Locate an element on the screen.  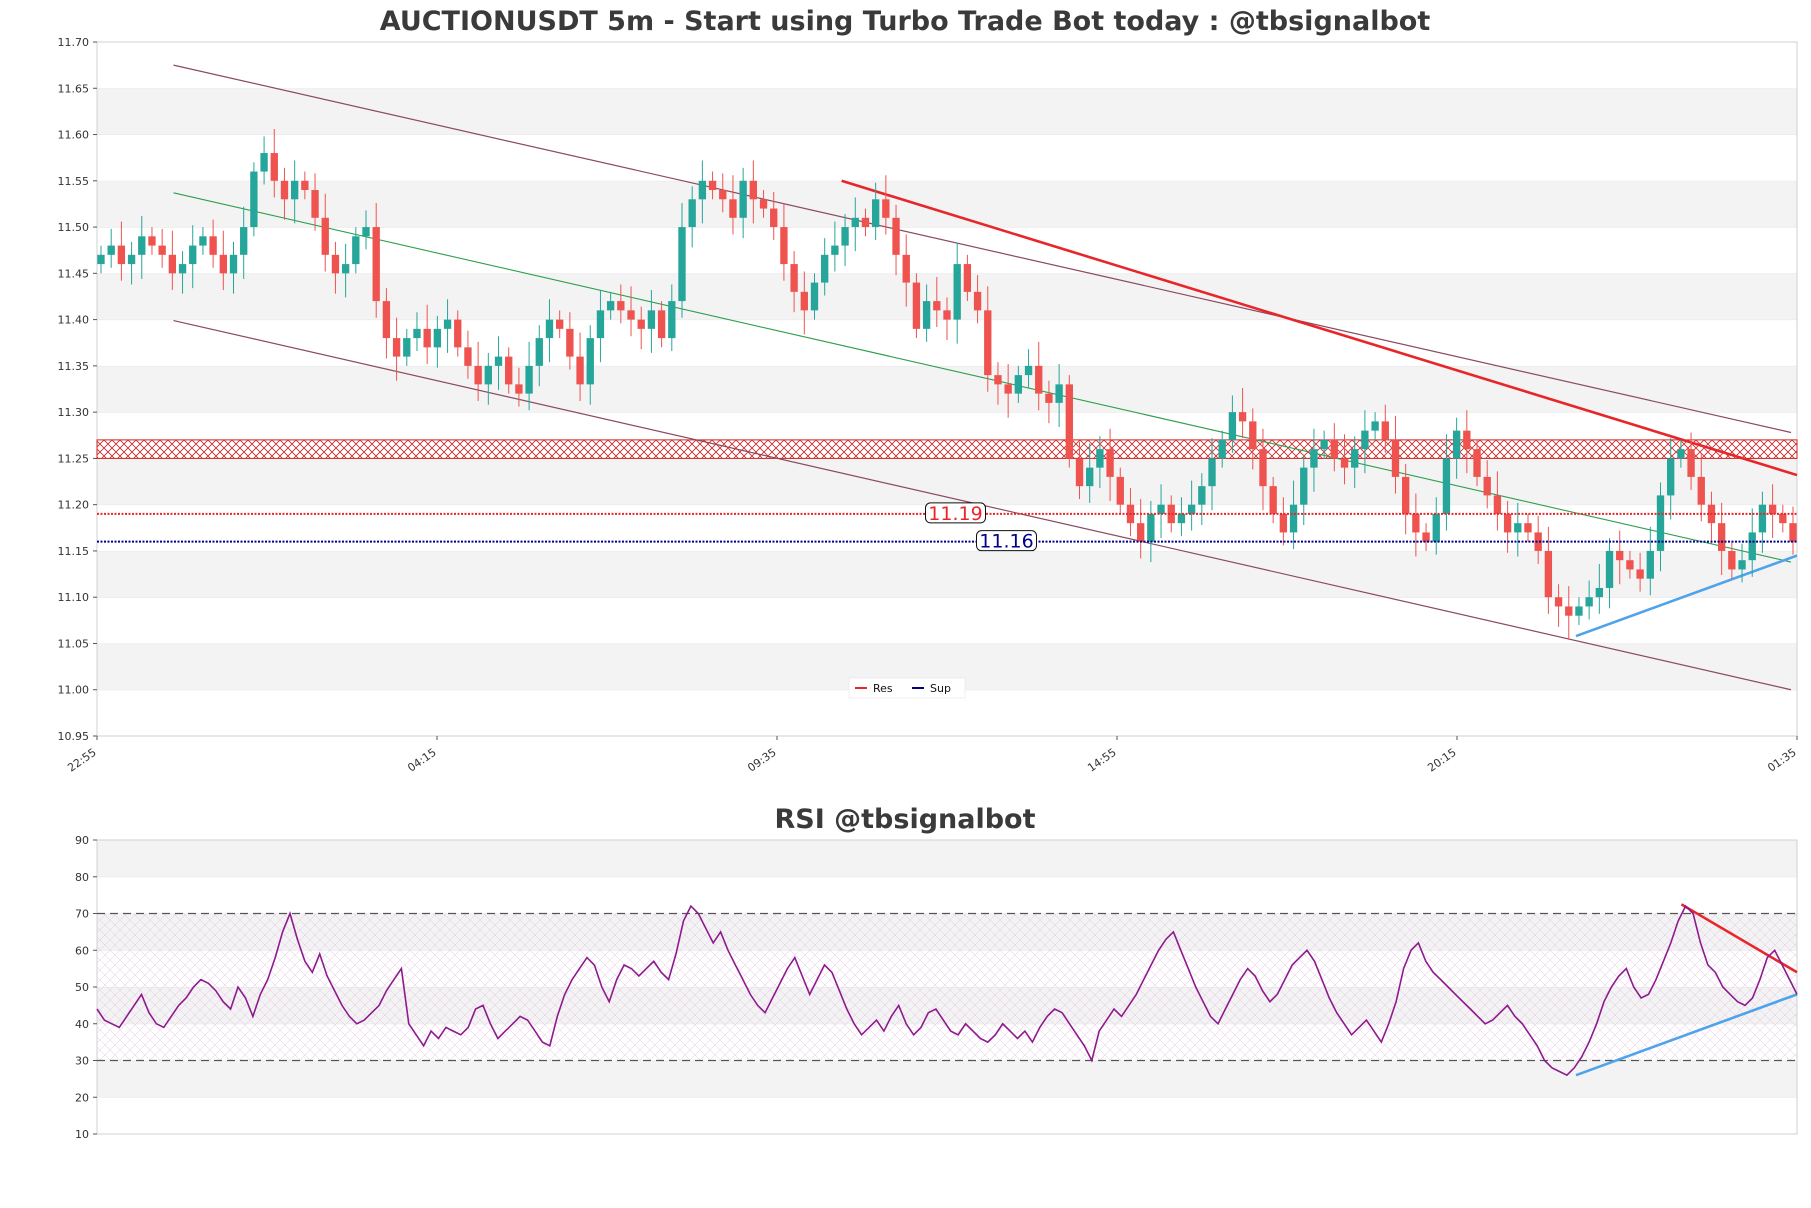
legend-label: Sup is located at coordinates (940, 688).